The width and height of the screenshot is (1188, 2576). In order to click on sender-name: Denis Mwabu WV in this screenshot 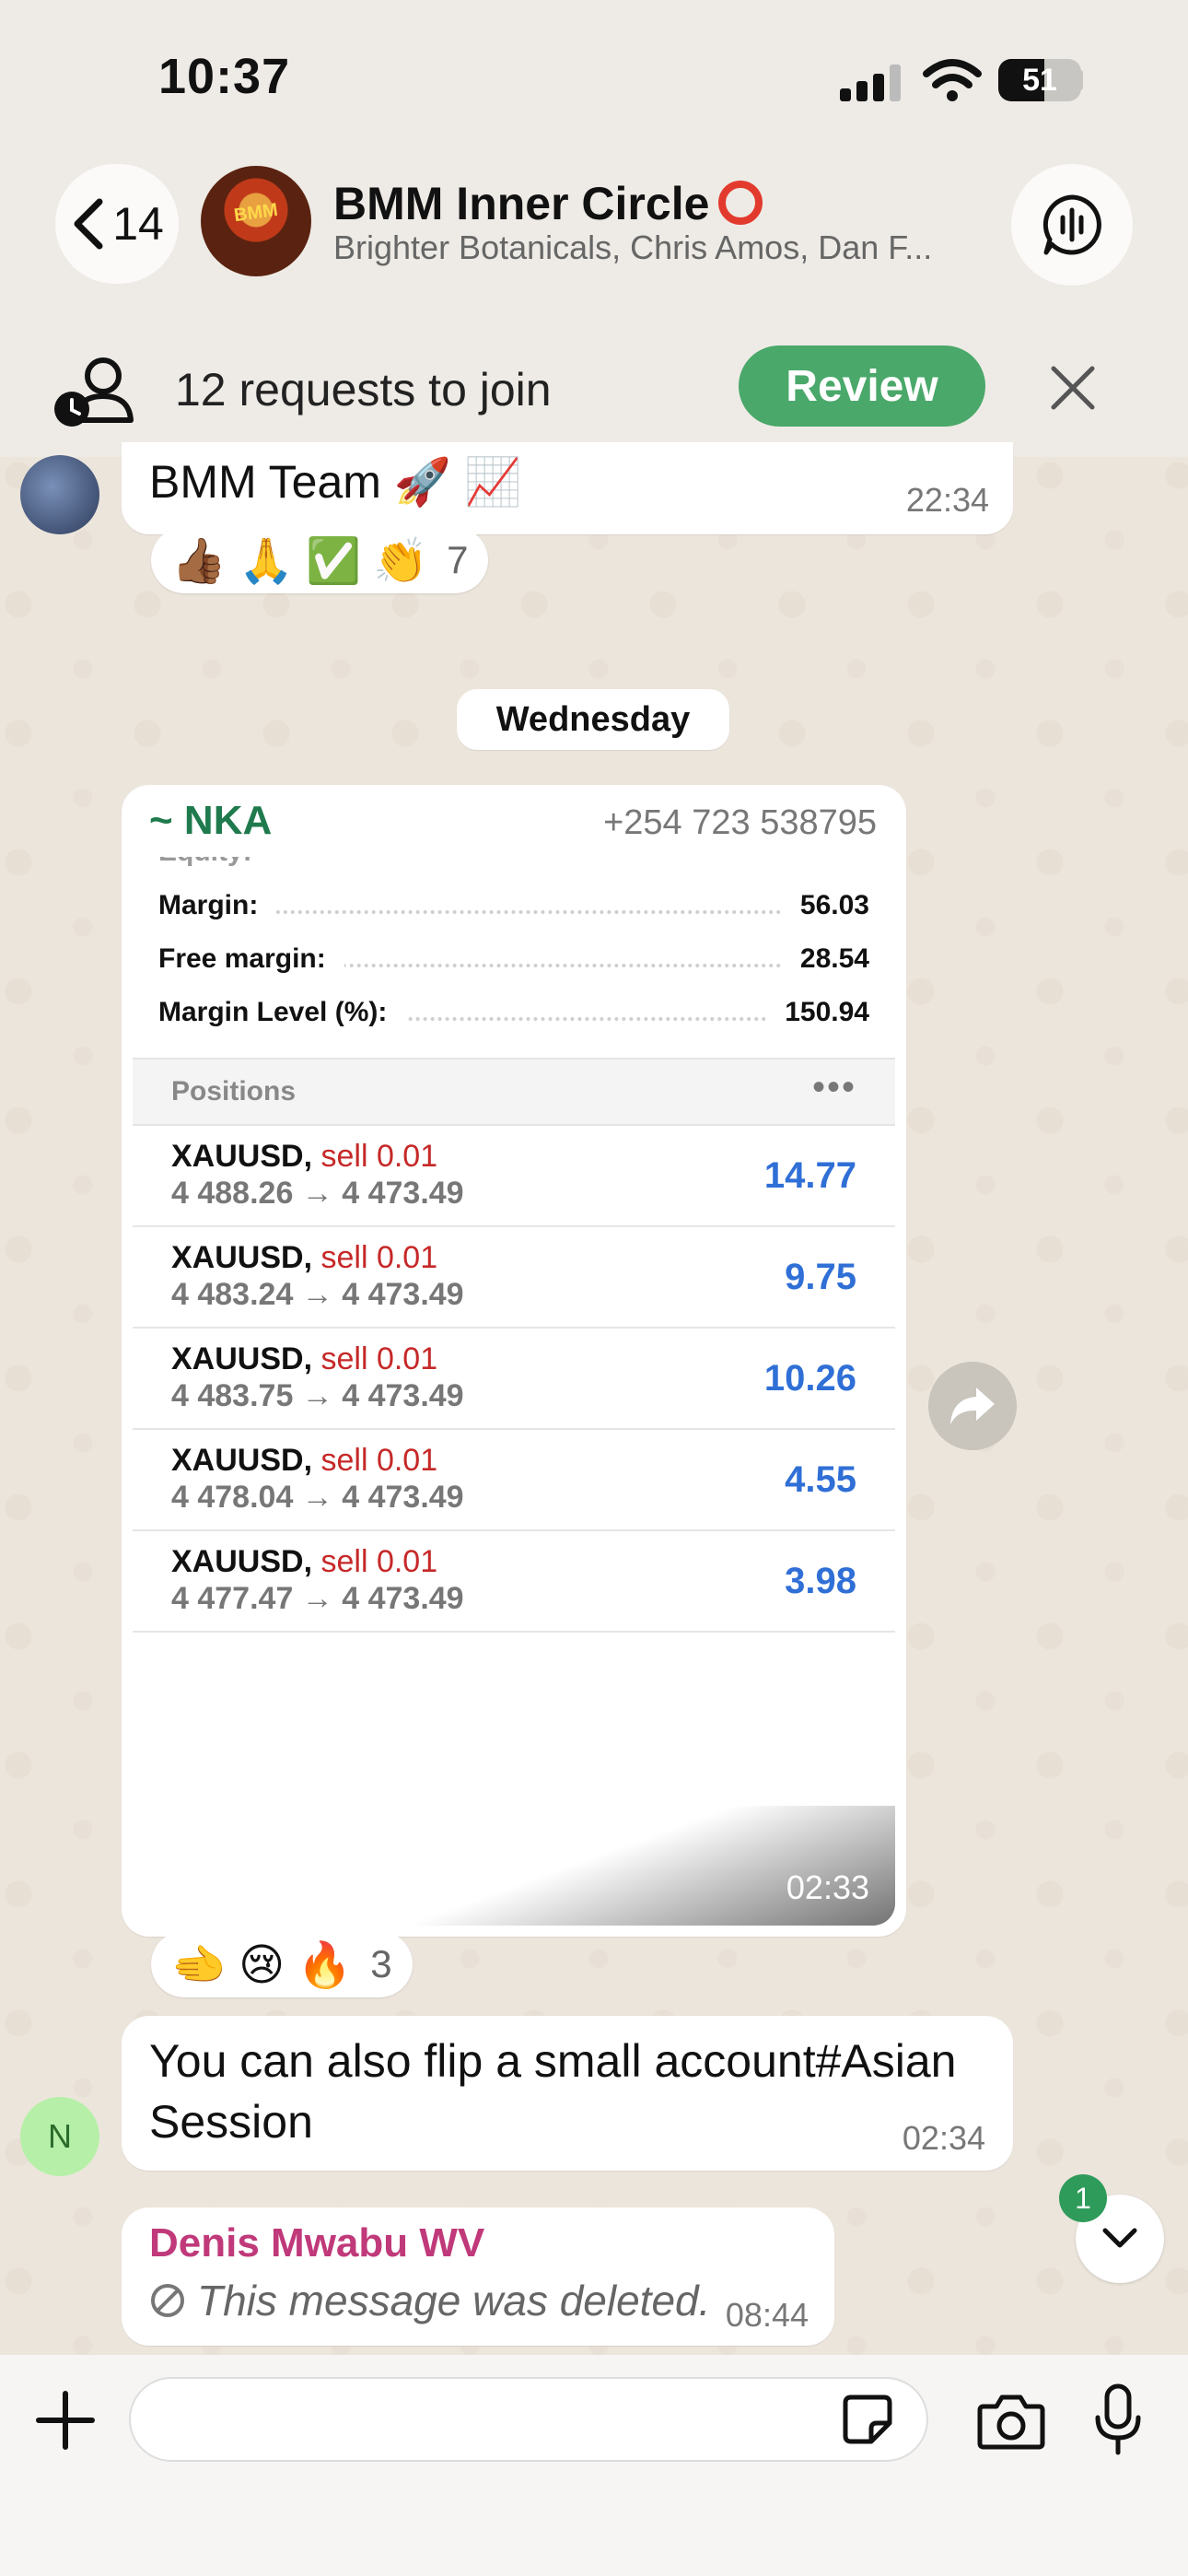, I will do `click(316, 2243)`.